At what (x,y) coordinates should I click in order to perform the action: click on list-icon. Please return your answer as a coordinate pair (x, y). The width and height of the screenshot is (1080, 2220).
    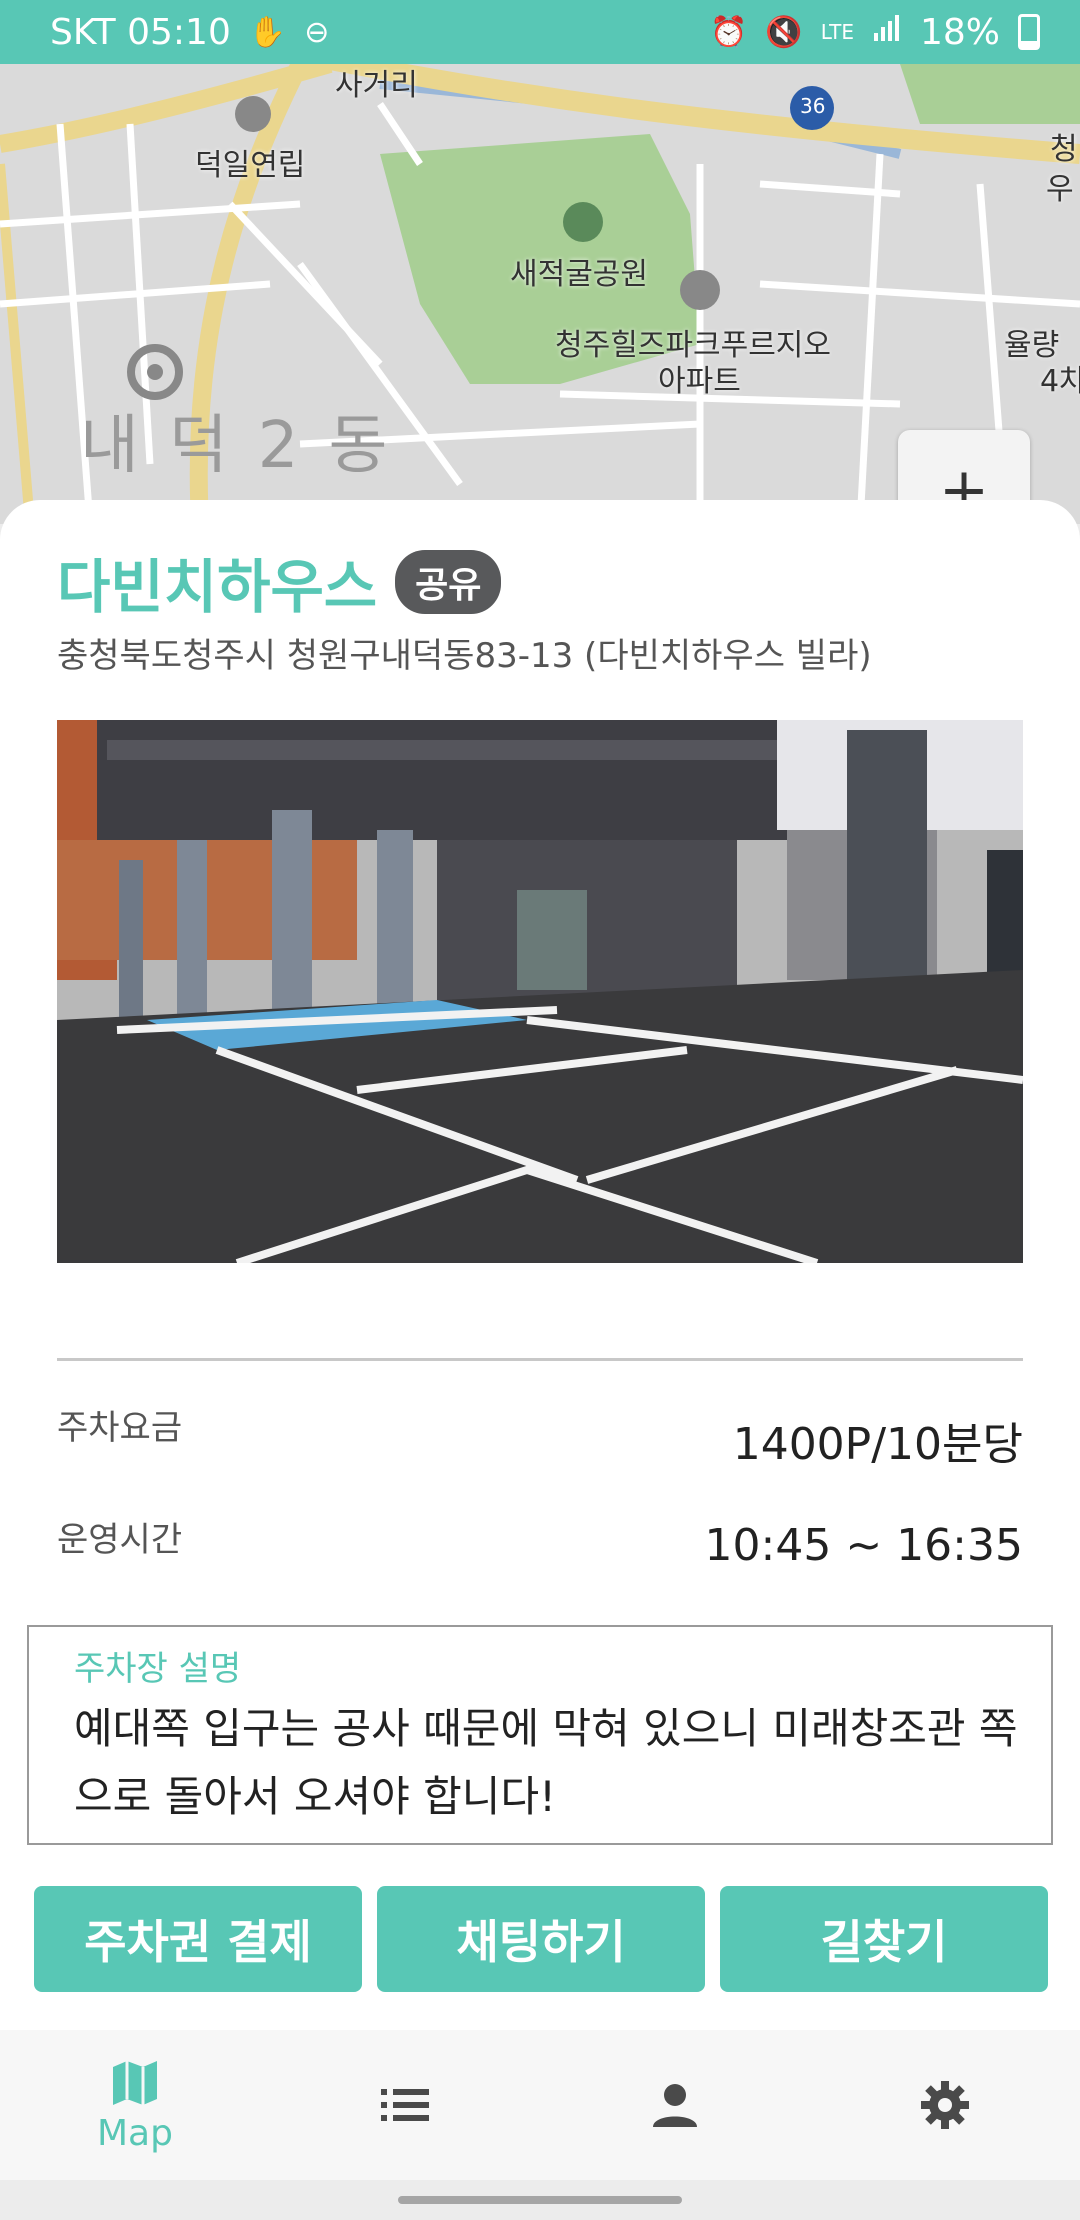
    Looking at the image, I should click on (405, 2105).